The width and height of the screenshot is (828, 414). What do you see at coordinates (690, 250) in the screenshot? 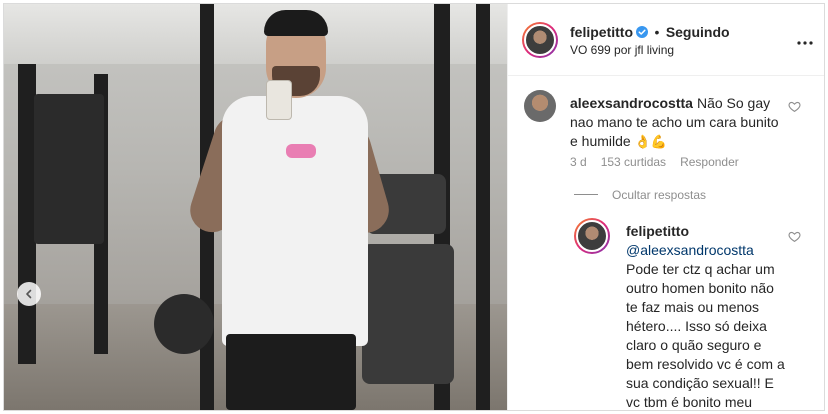
I see `reply-mention: @aleexsandrocostta` at bounding box center [690, 250].